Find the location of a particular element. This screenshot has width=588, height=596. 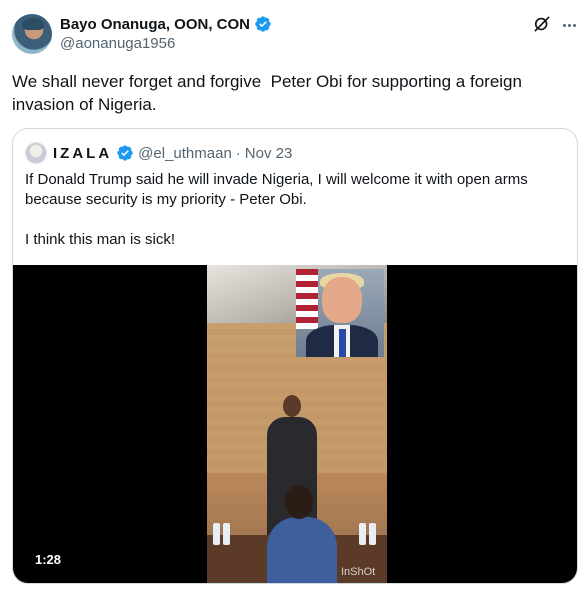

more-options-icon is located at coordinates (569, 25).